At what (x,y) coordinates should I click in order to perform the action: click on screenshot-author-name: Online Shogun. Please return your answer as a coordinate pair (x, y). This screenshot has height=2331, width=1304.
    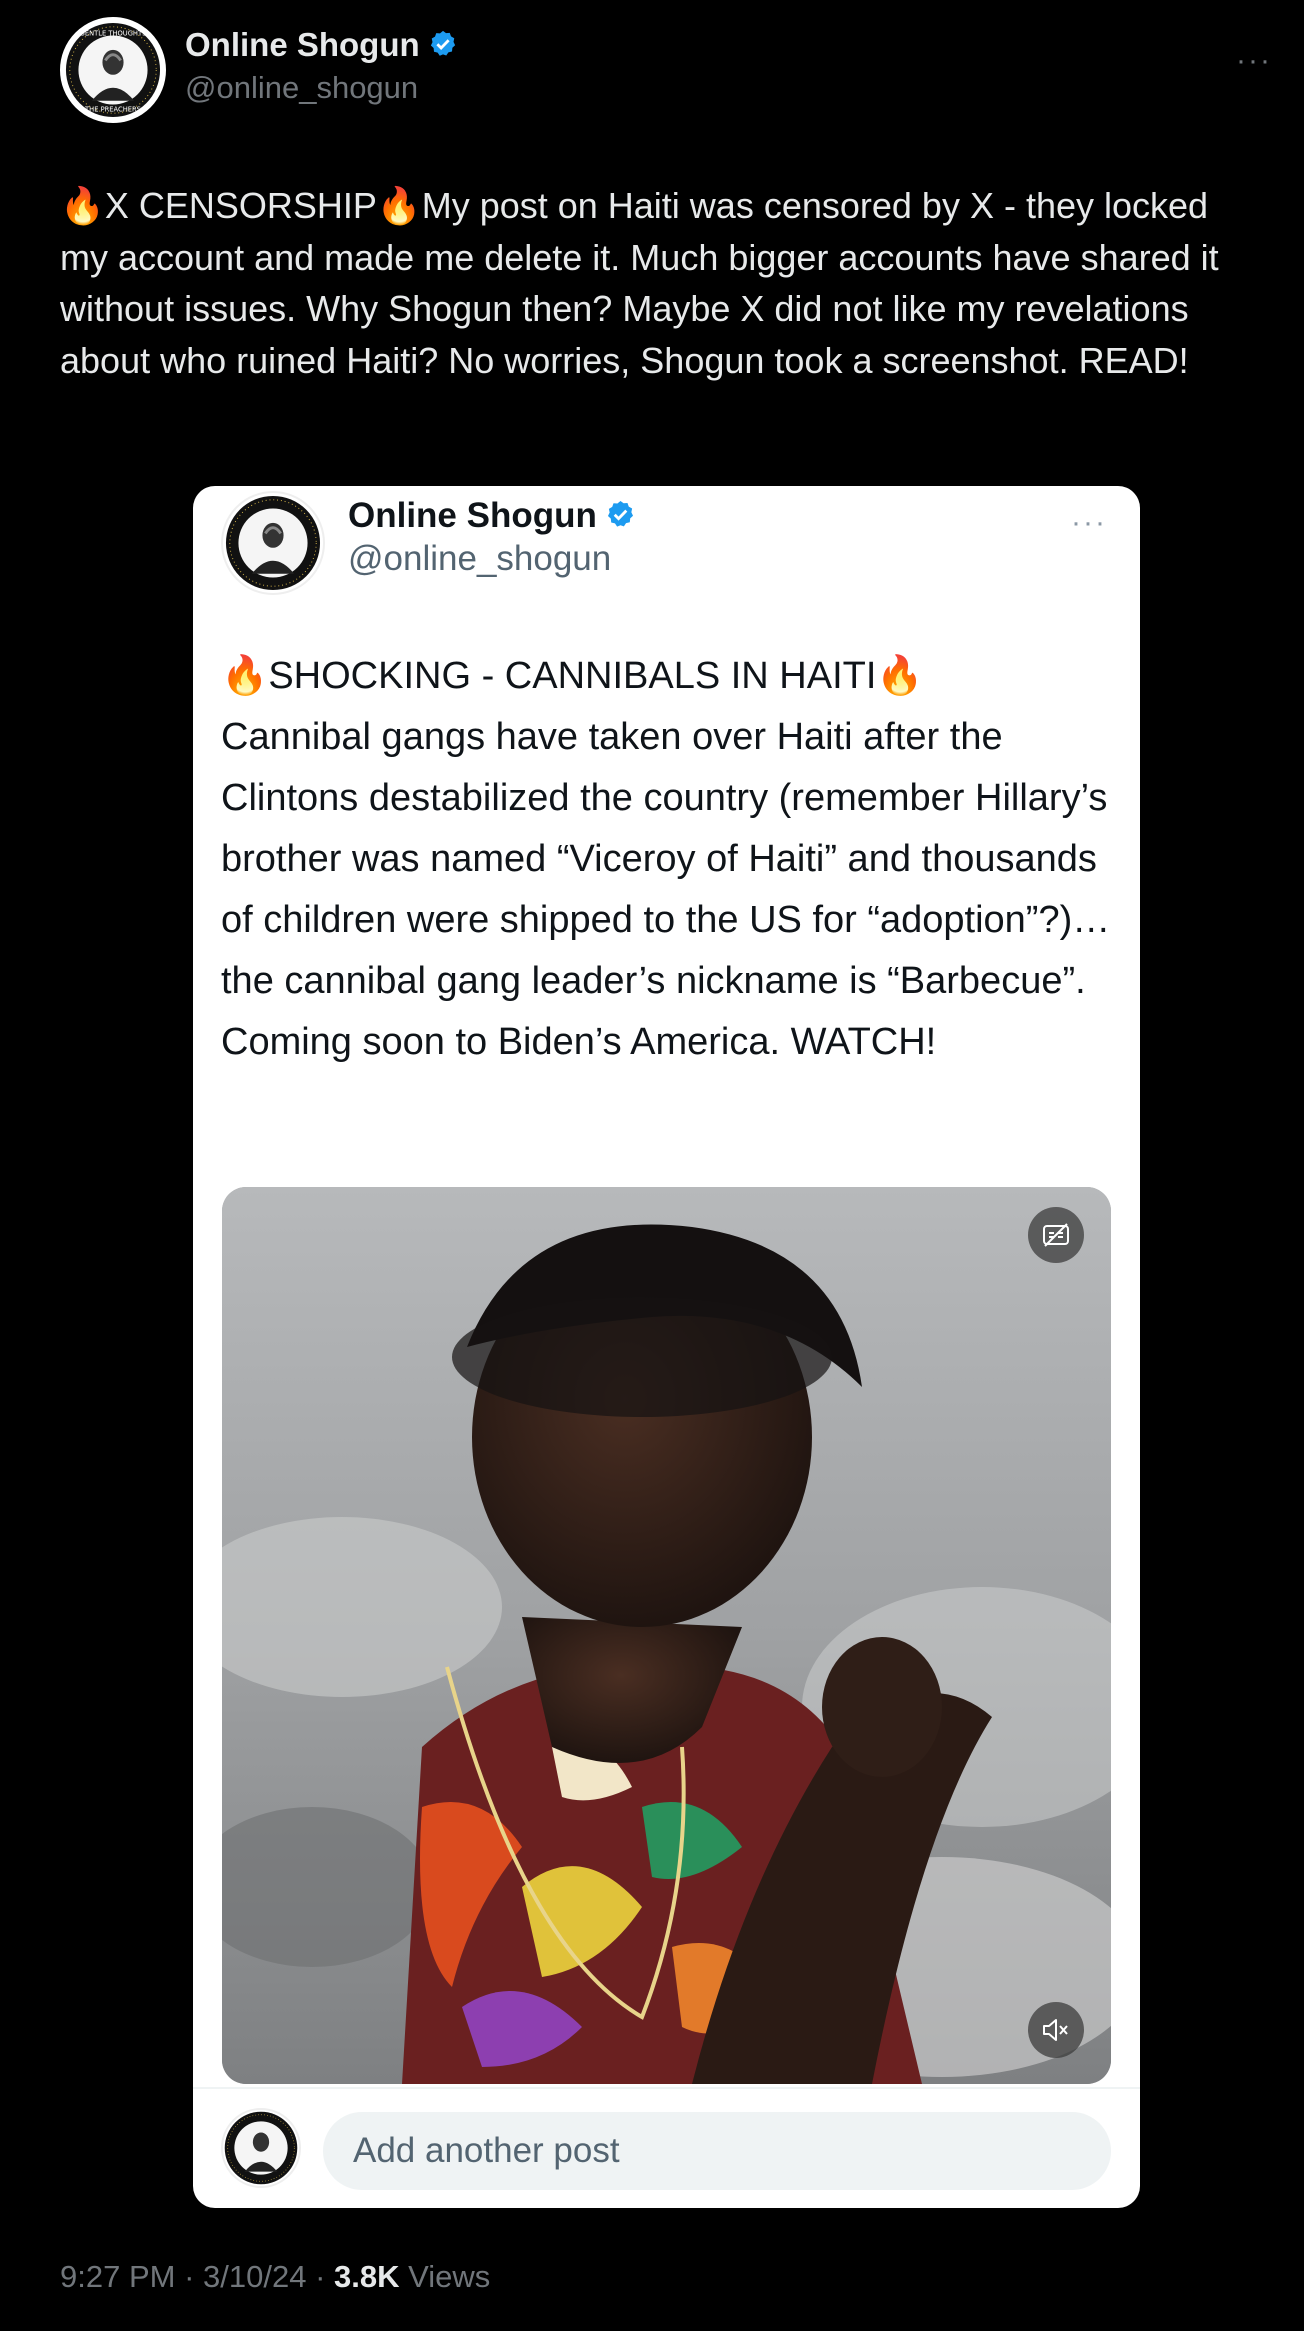
    Looking at the image, I should click on (492, 516).